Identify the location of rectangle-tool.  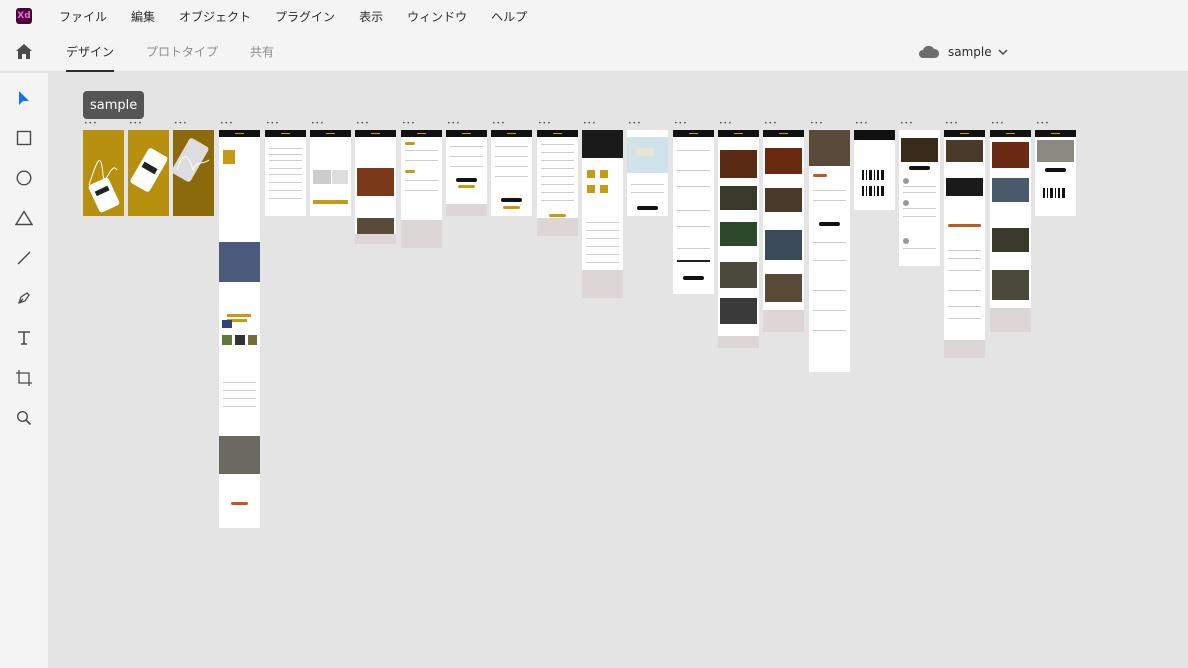
(24, 138).